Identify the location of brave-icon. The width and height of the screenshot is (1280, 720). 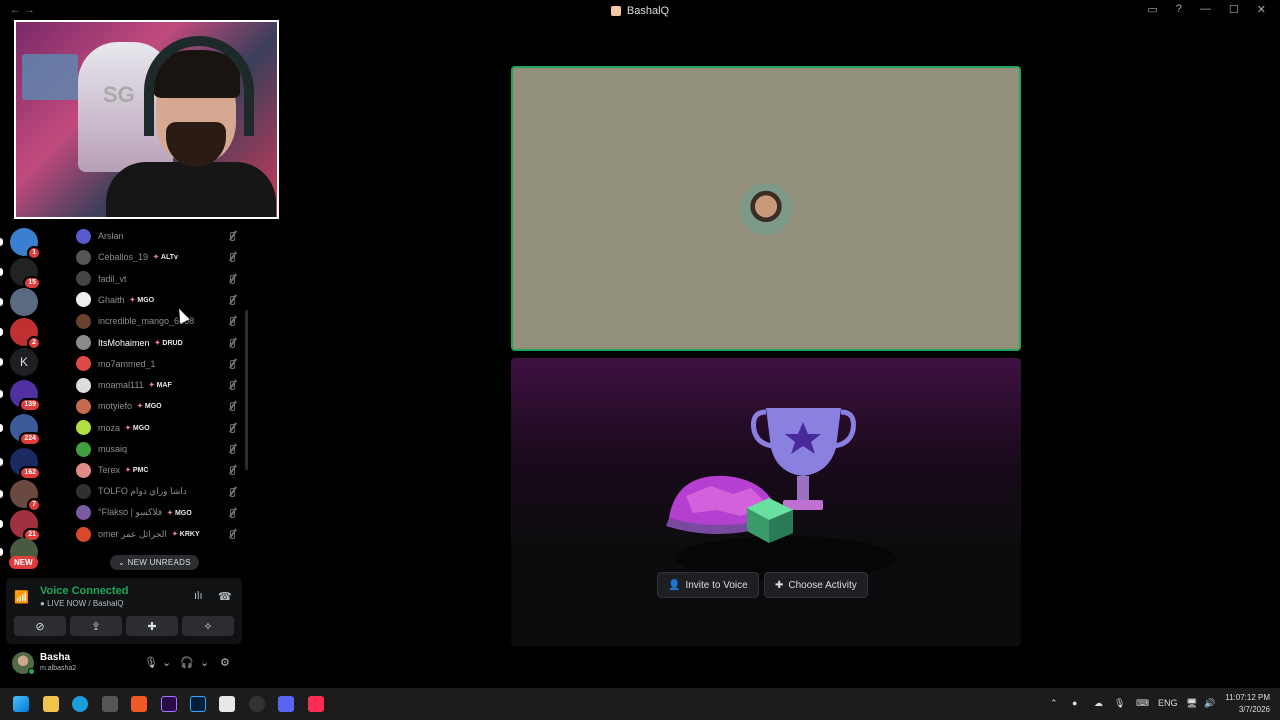
(139, 704).